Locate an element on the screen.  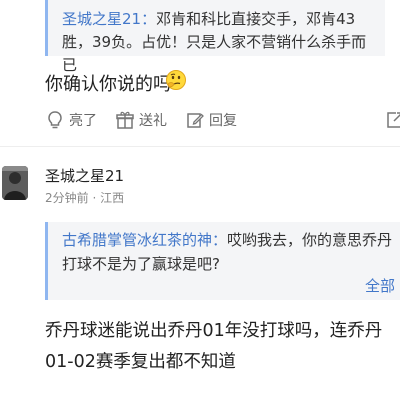
avatar is located at coordinates (15, 183).